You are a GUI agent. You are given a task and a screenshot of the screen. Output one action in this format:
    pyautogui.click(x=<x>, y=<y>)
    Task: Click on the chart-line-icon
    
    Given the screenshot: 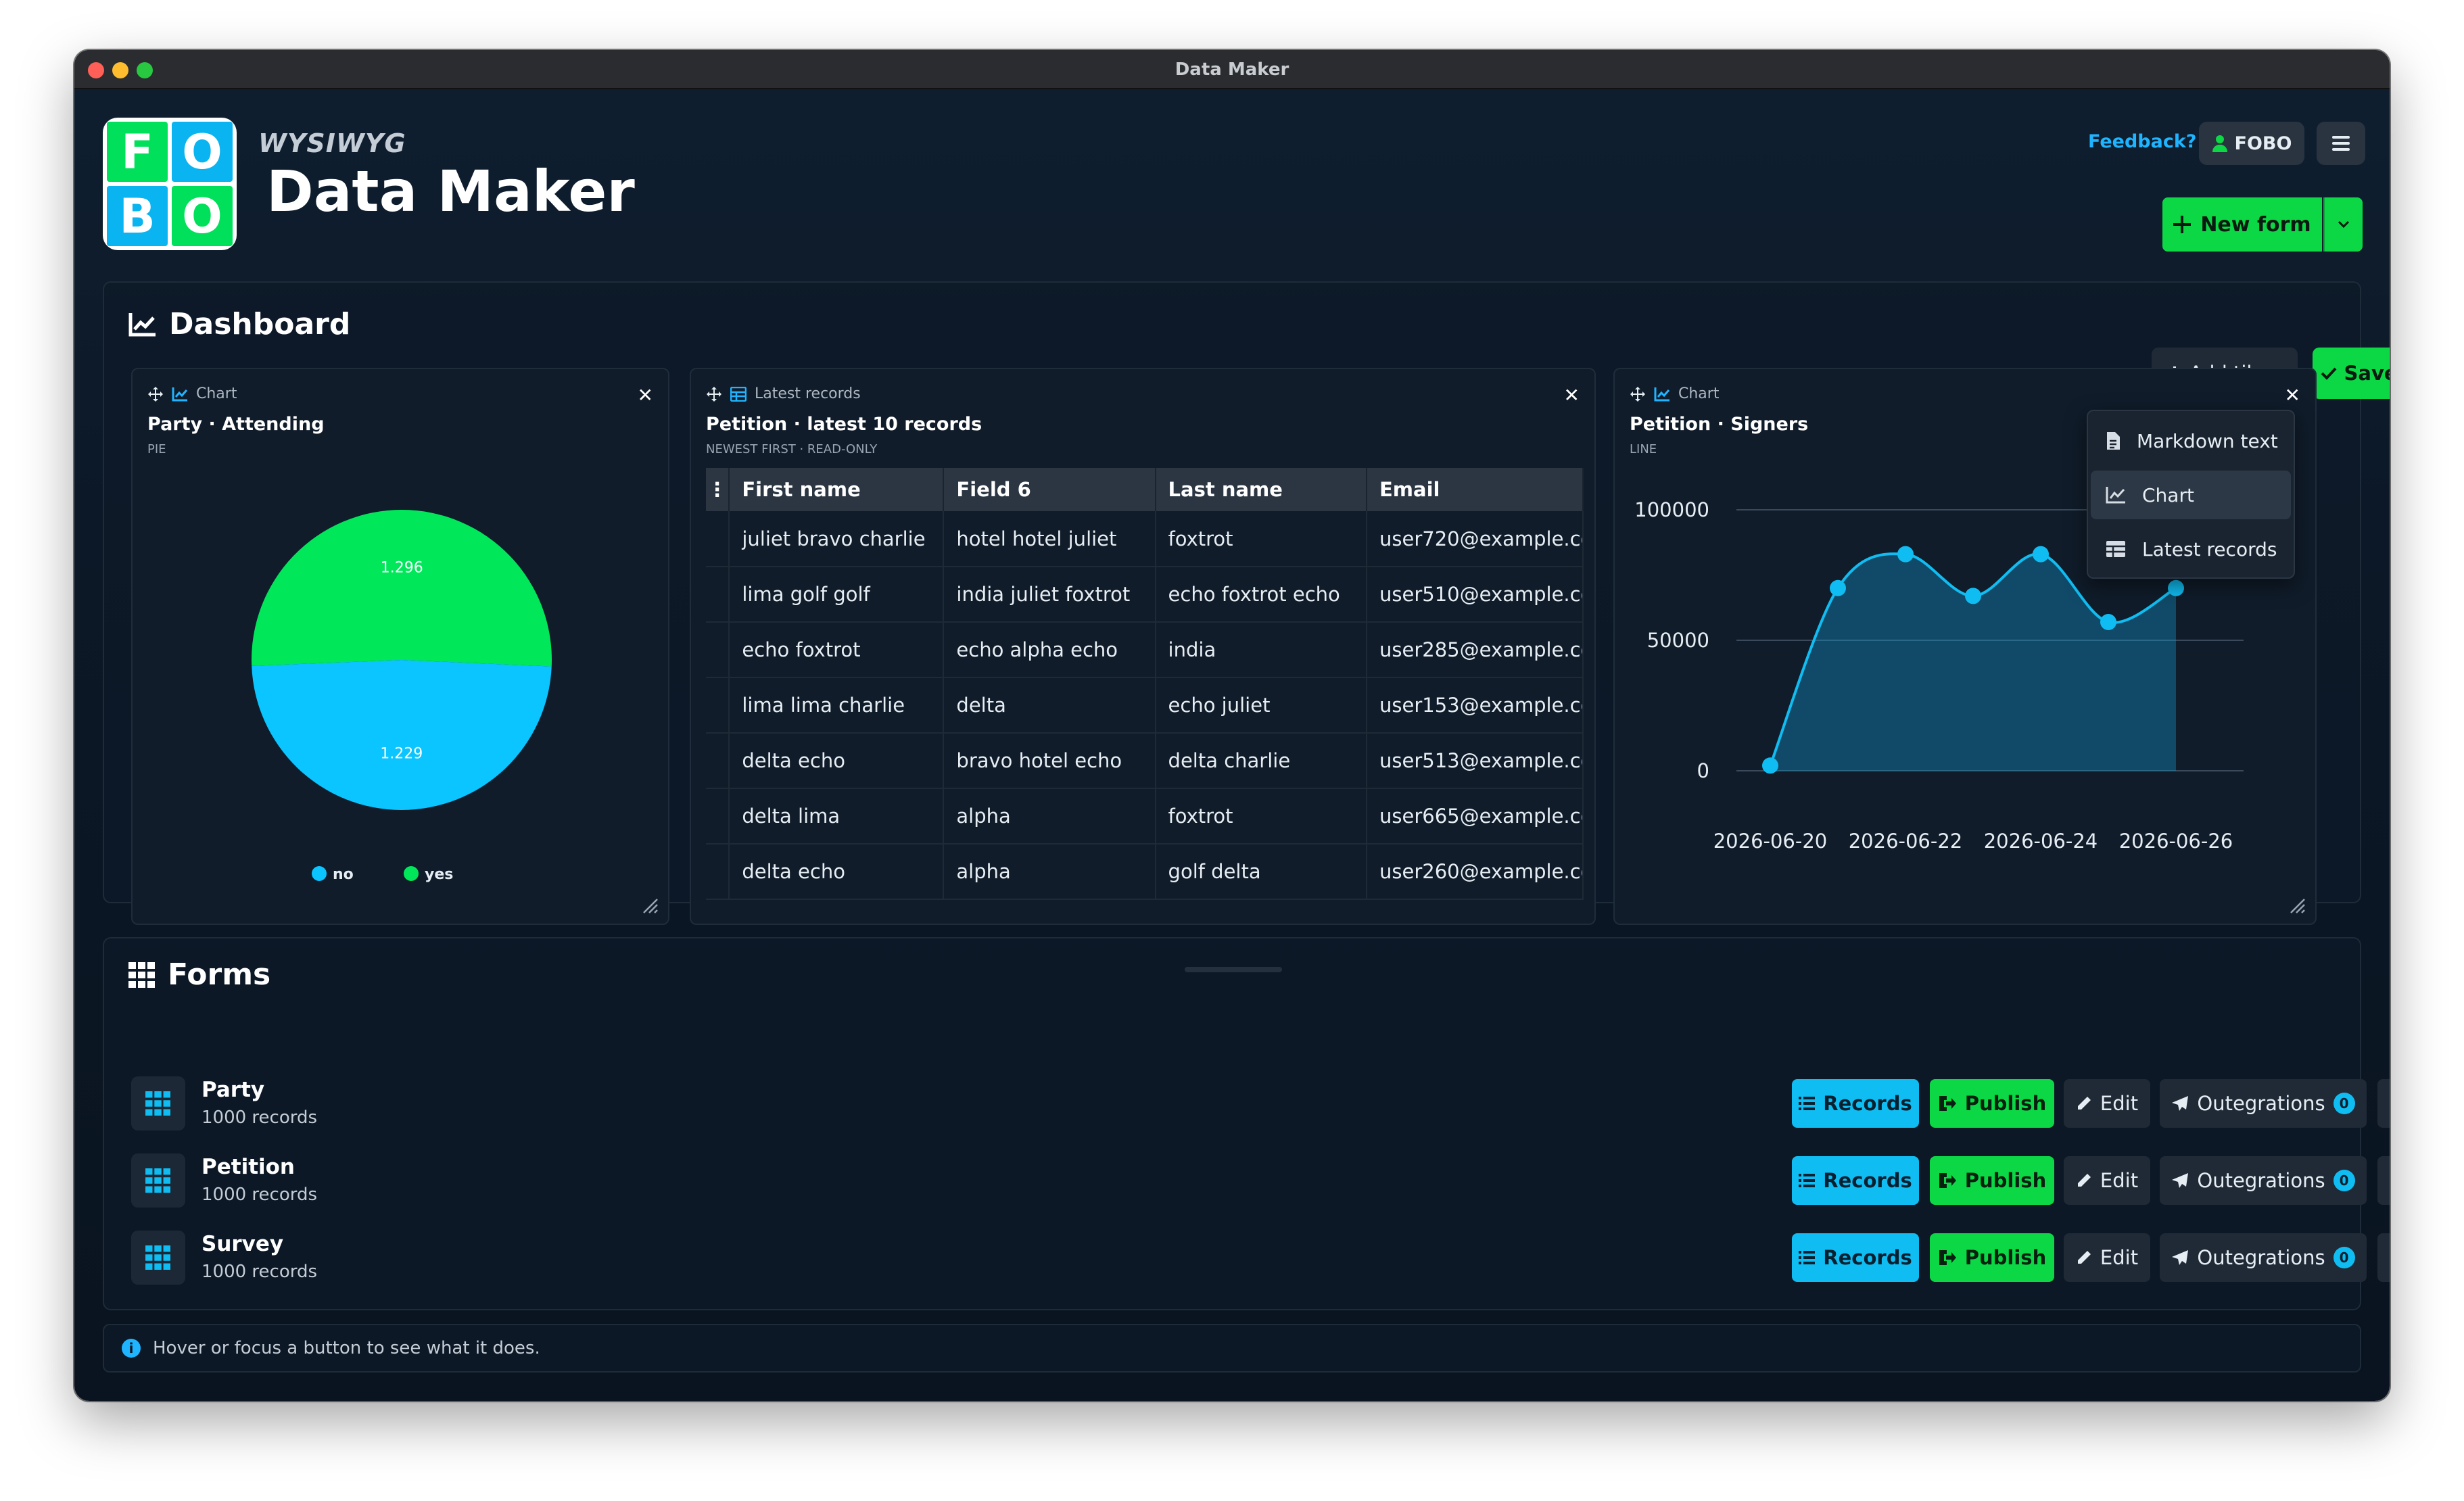 What is the action you would take?
    pyautogui.click(x=142, y=324)
    